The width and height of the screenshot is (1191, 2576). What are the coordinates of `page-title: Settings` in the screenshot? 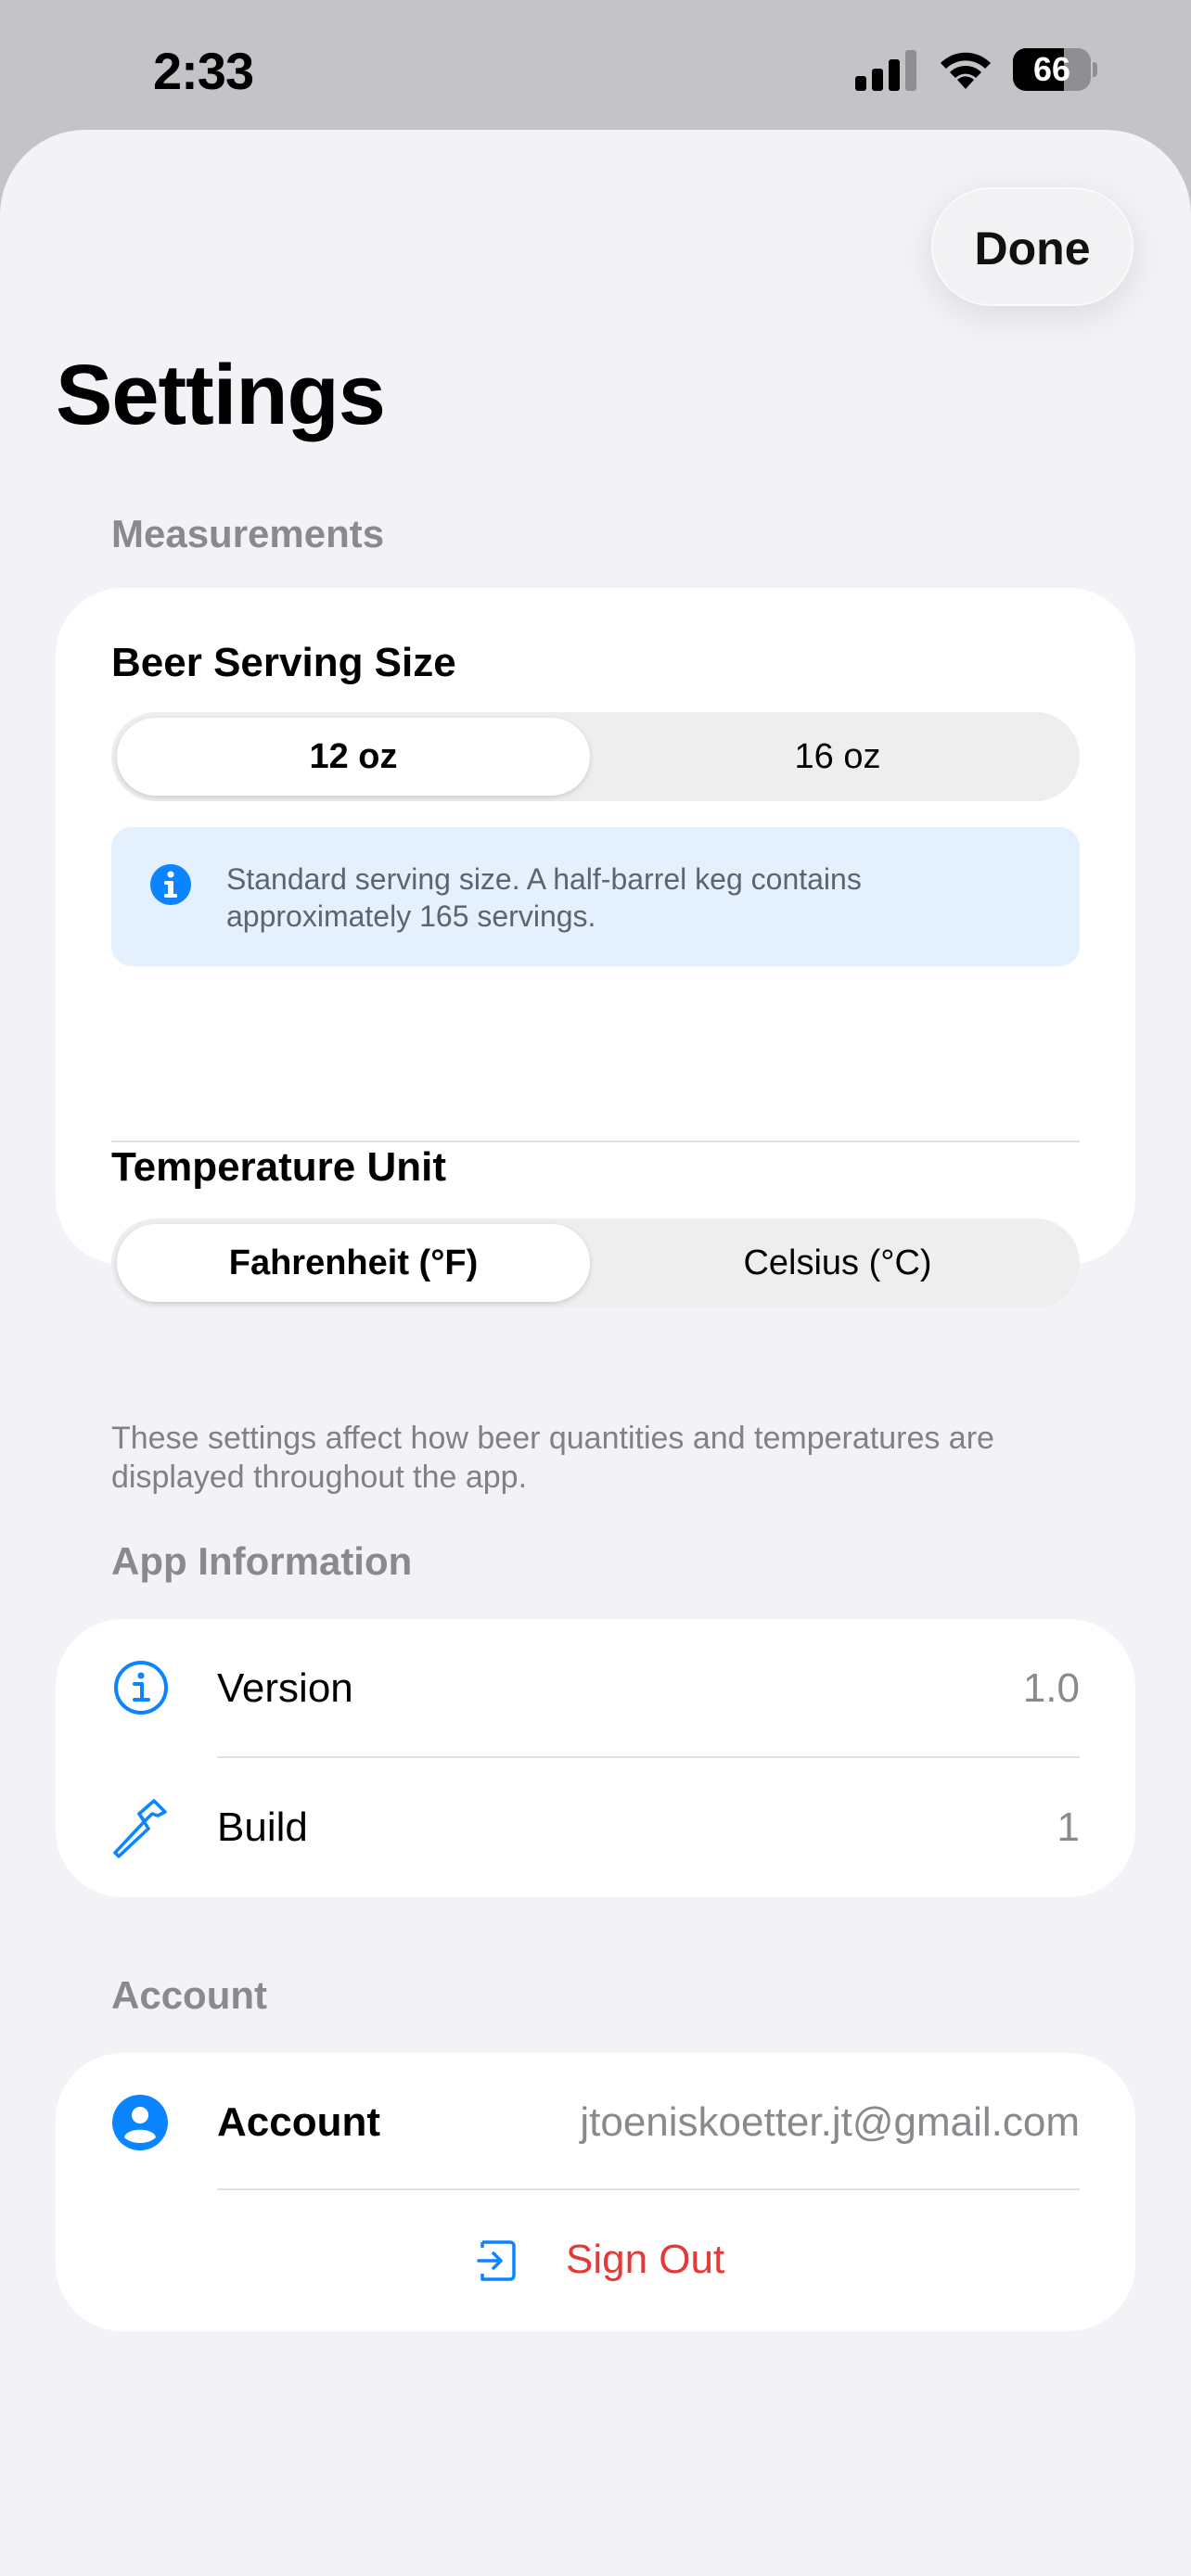 It's located at (221, 395).